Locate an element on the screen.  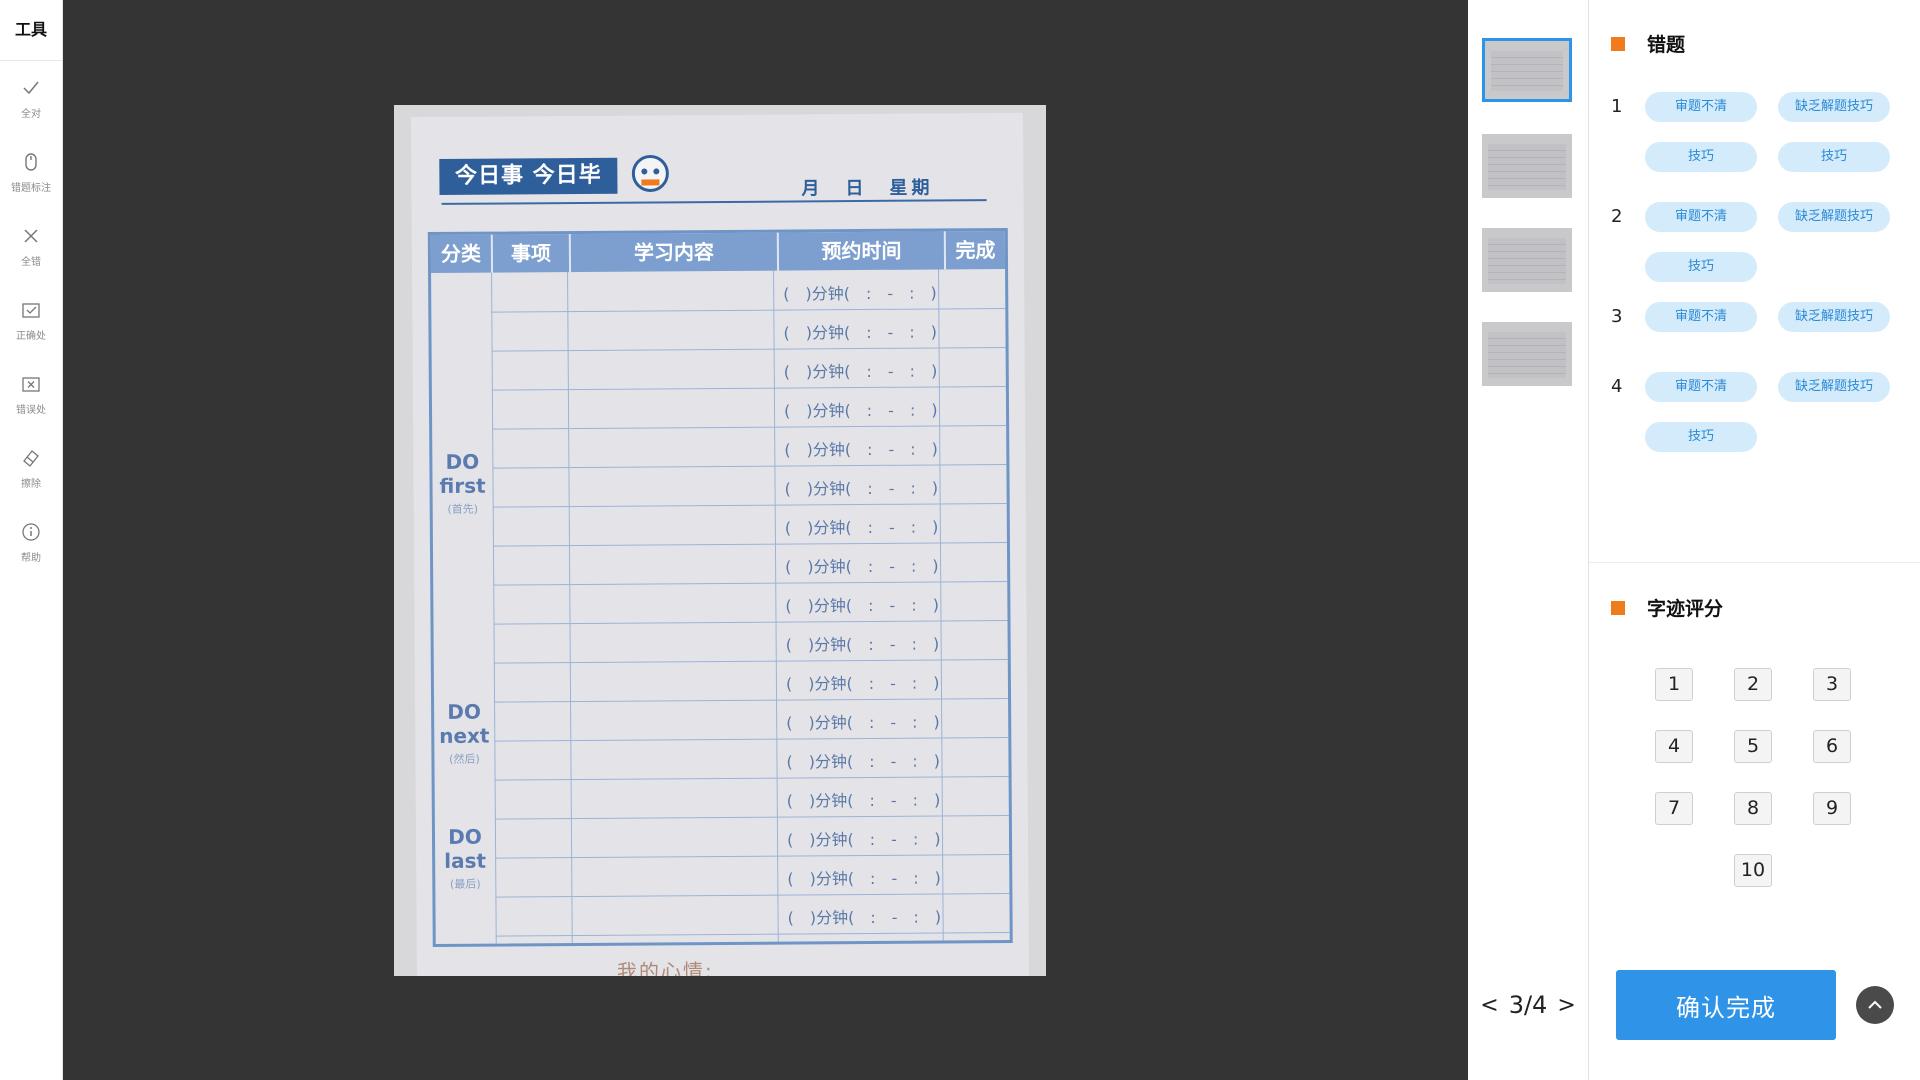
score-button-5: 5 is located at coordinates (1753, 746).